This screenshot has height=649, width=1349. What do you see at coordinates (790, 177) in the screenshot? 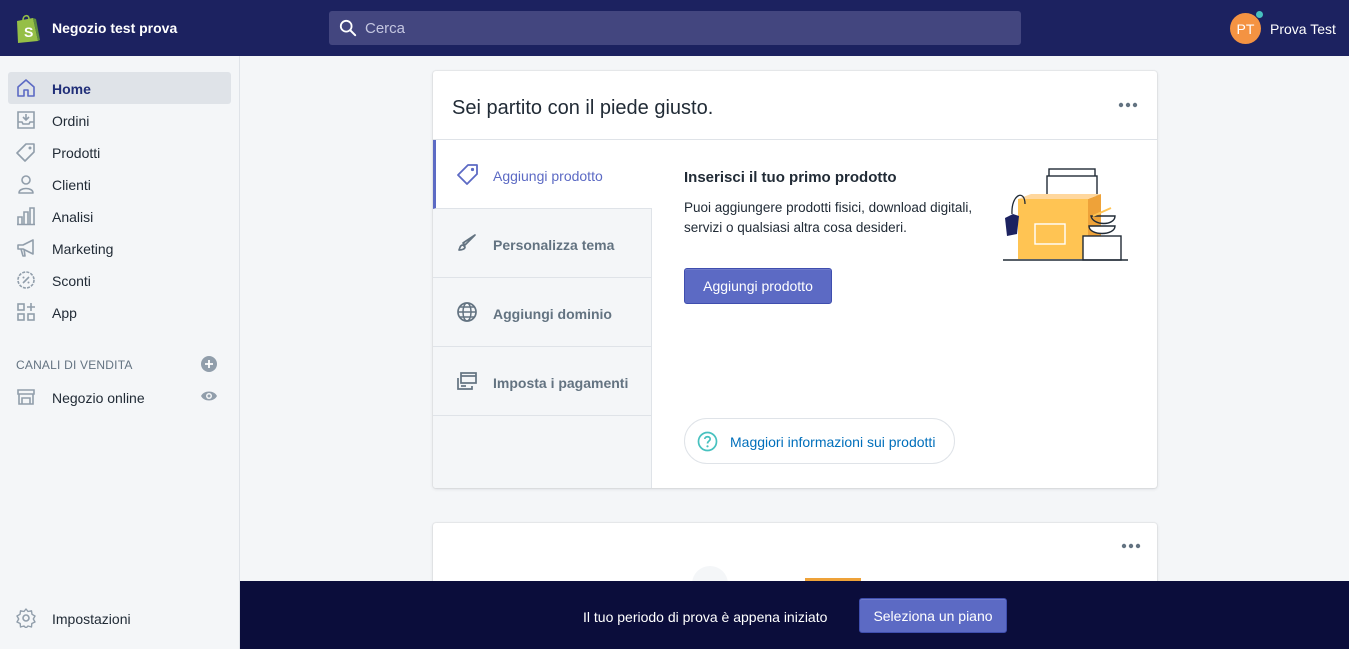
I see `panel-heading: Inserisci il tuo primo prodotto` at bounding box center [790, 177].